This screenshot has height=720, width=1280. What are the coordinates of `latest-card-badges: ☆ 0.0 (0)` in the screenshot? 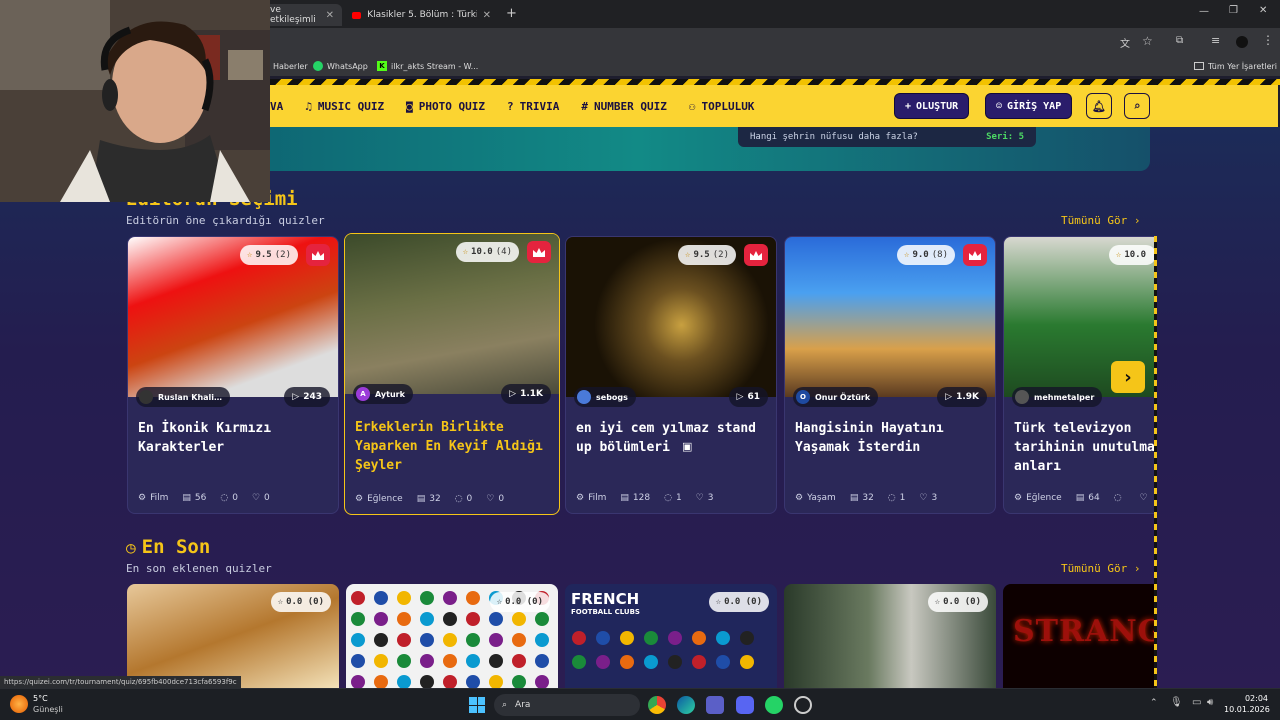 It's located at (452, 636).